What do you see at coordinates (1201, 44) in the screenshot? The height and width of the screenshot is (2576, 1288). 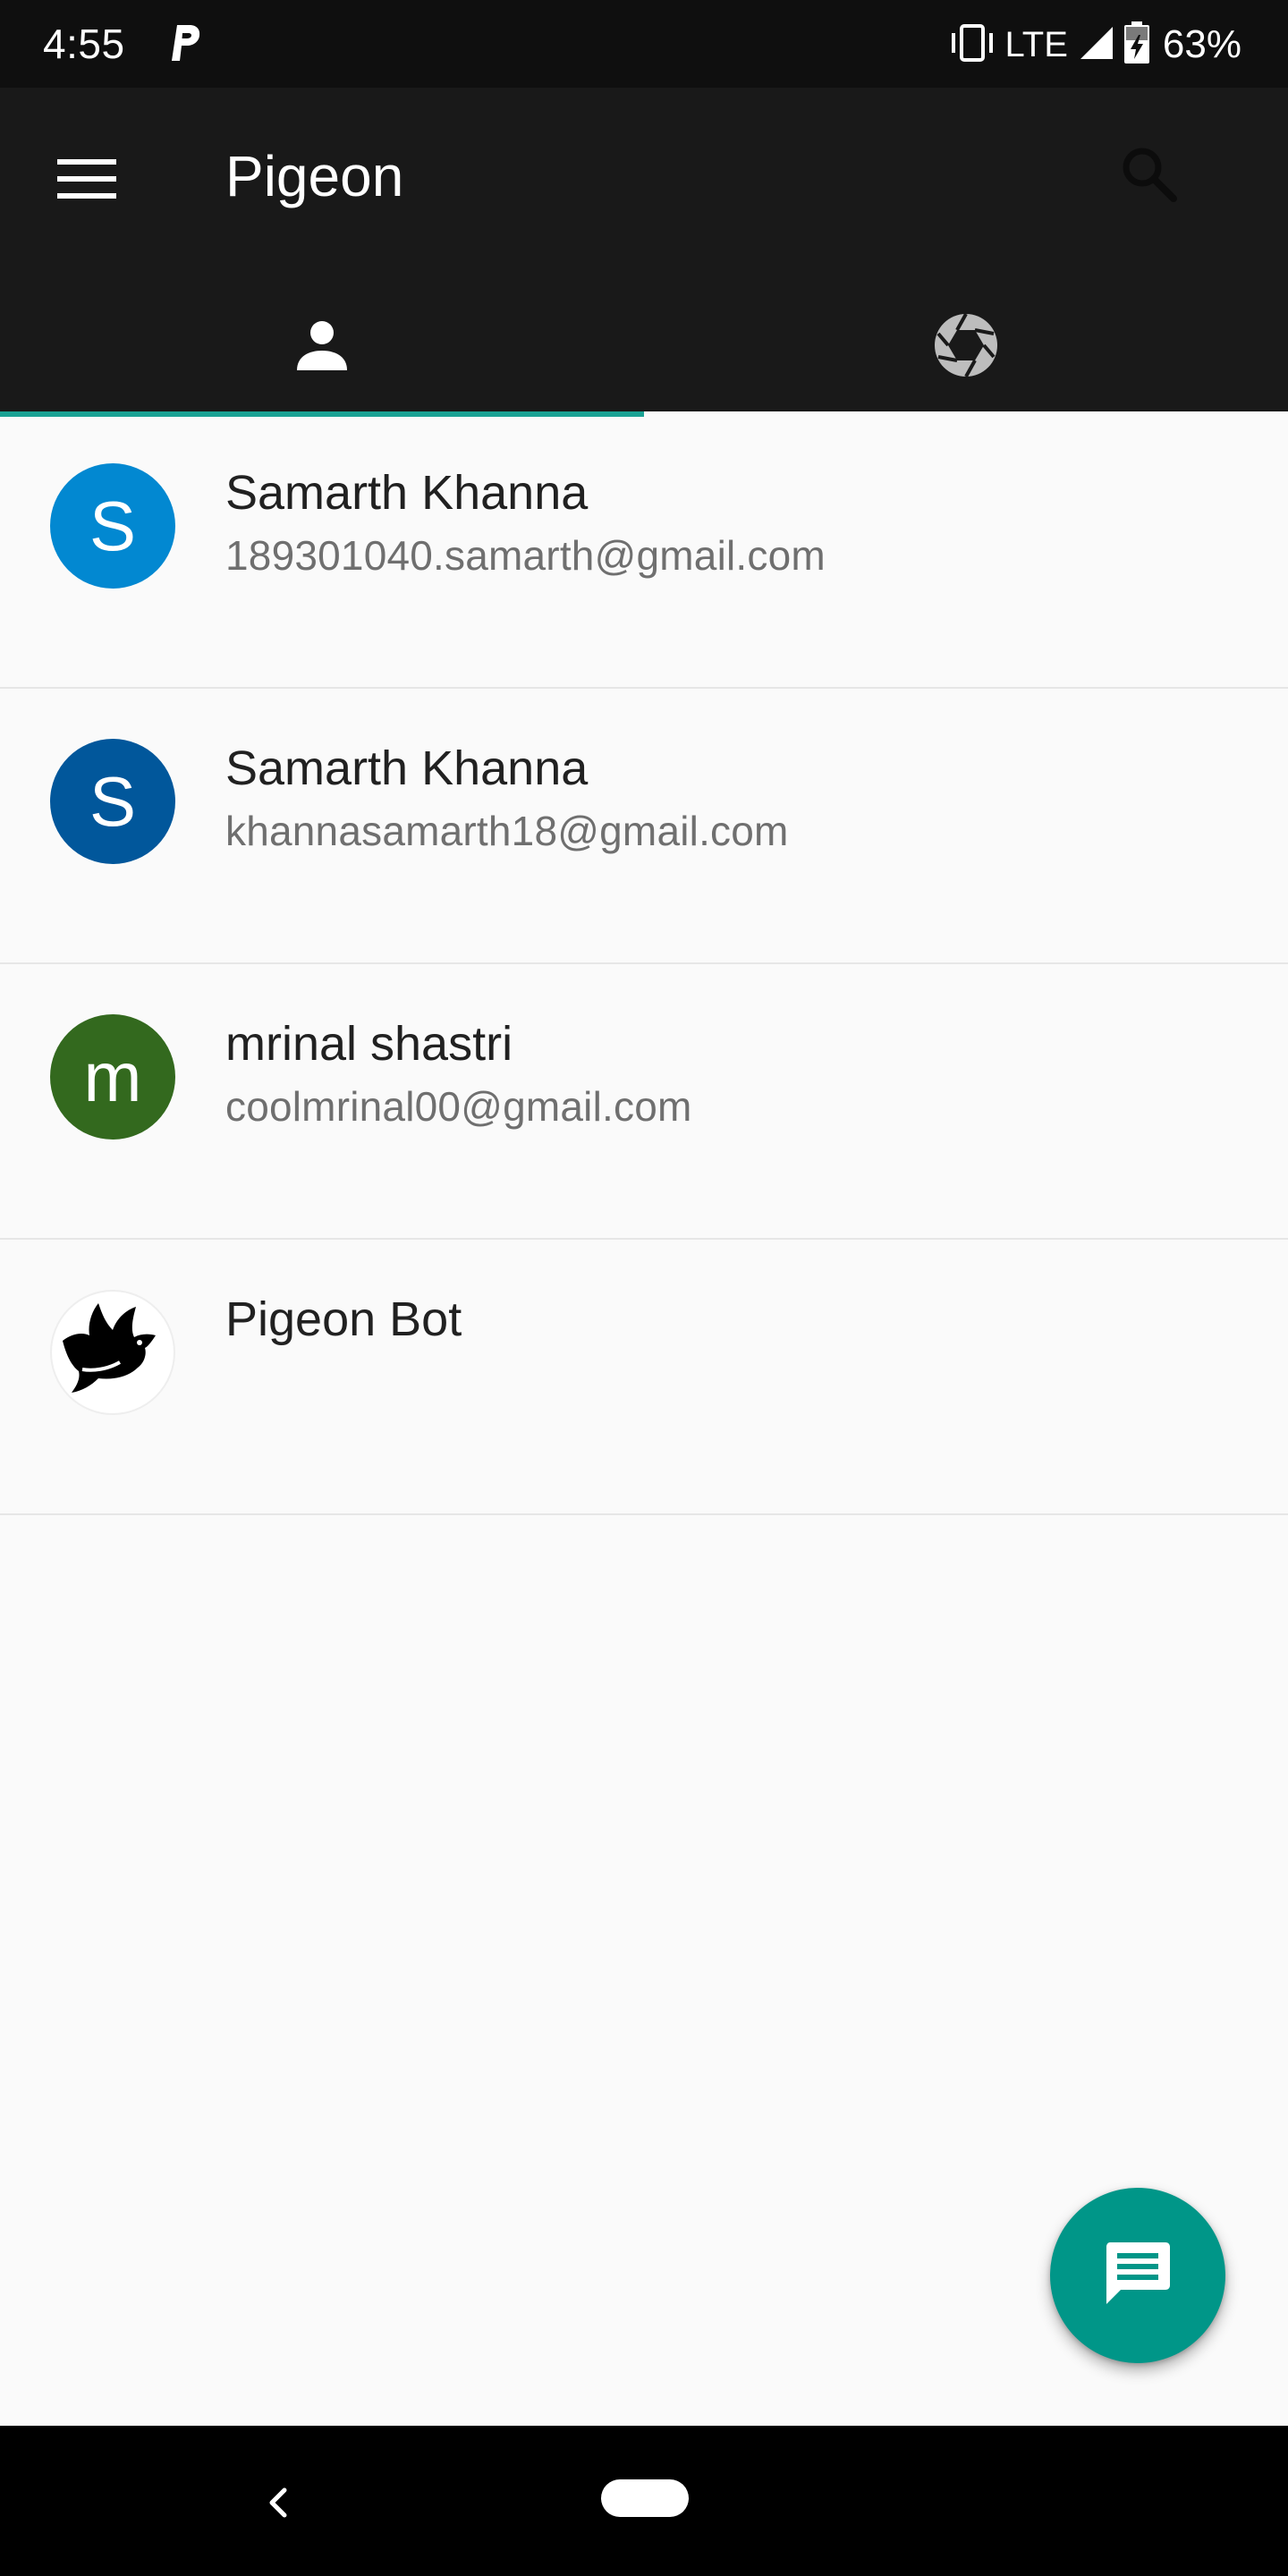 I see `battery-level: 63%` at bounding box center [1201, 44].